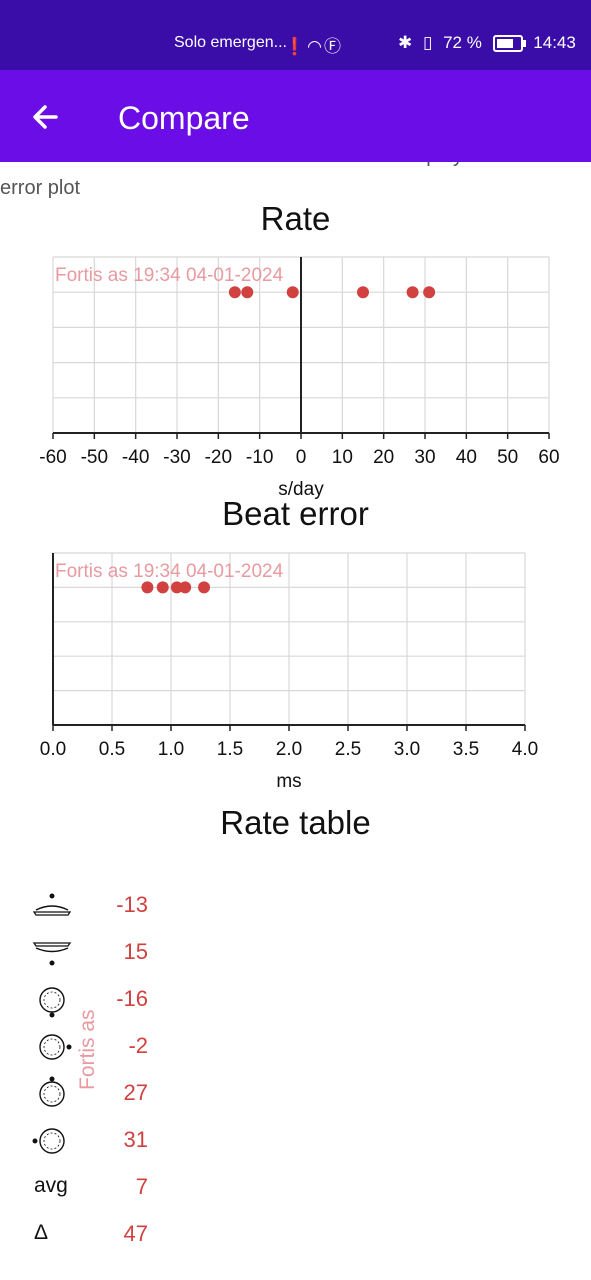 The image size is (591, 1280). Describe the element at coordinates (54, 1047) in the screenshot. I see `crown-right-icon` at that location.